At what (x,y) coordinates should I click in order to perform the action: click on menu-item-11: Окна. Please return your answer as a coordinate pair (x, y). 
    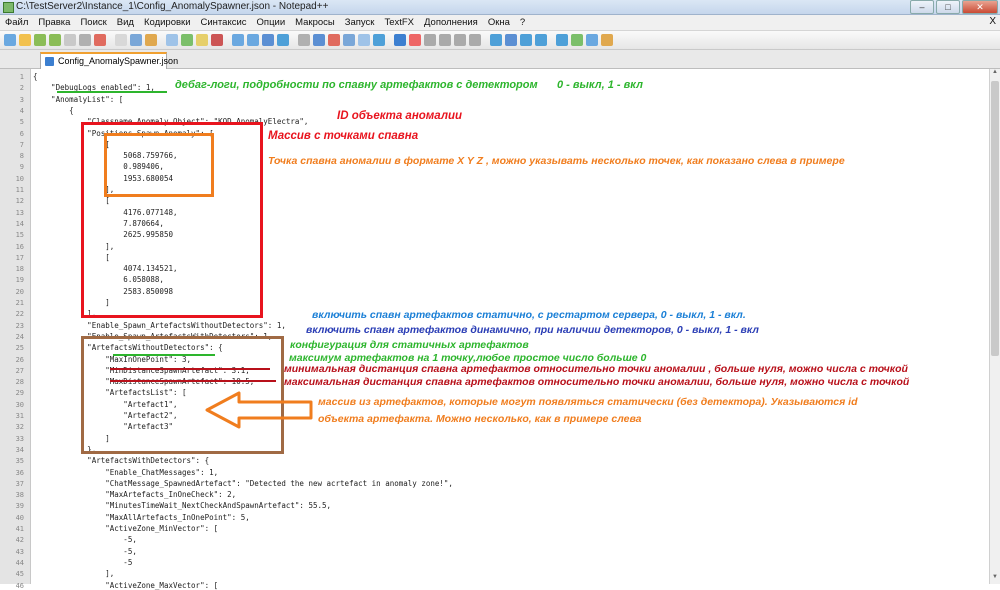
    Looking at the image, I should click on (499, 22).